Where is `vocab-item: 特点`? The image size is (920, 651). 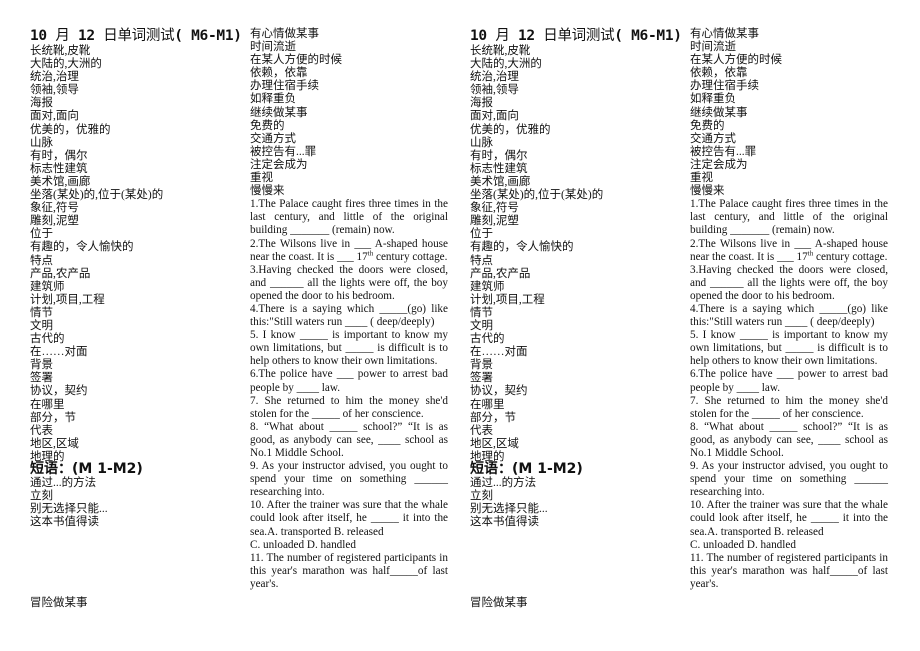 vocab-item: 特点 is located at coordinates (41, 260).